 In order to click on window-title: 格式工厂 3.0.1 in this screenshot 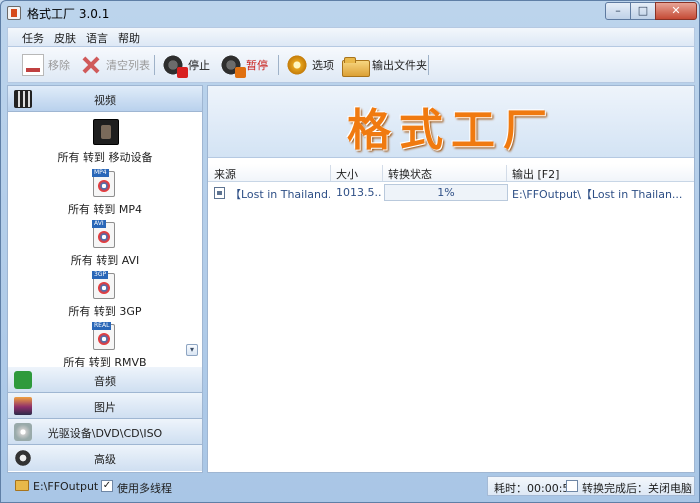, I will do `click(68, 14)`.